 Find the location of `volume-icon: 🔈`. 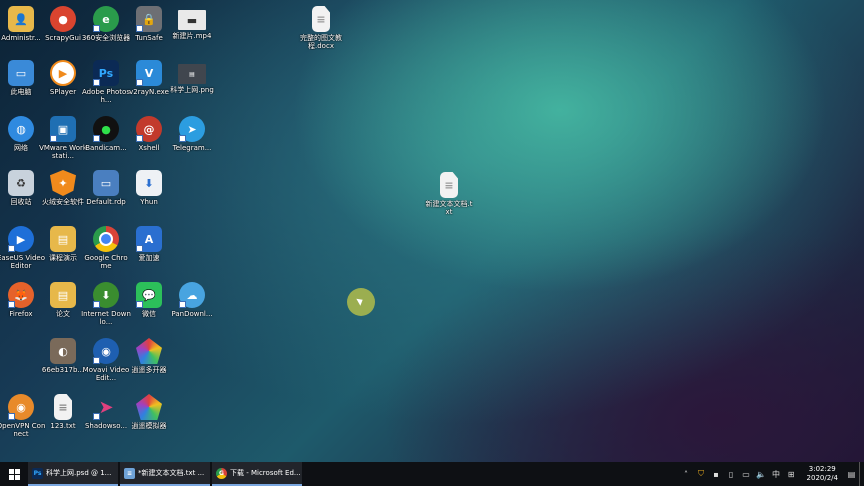

volume-icon: 🔈 is located at coordinates (761, 474).